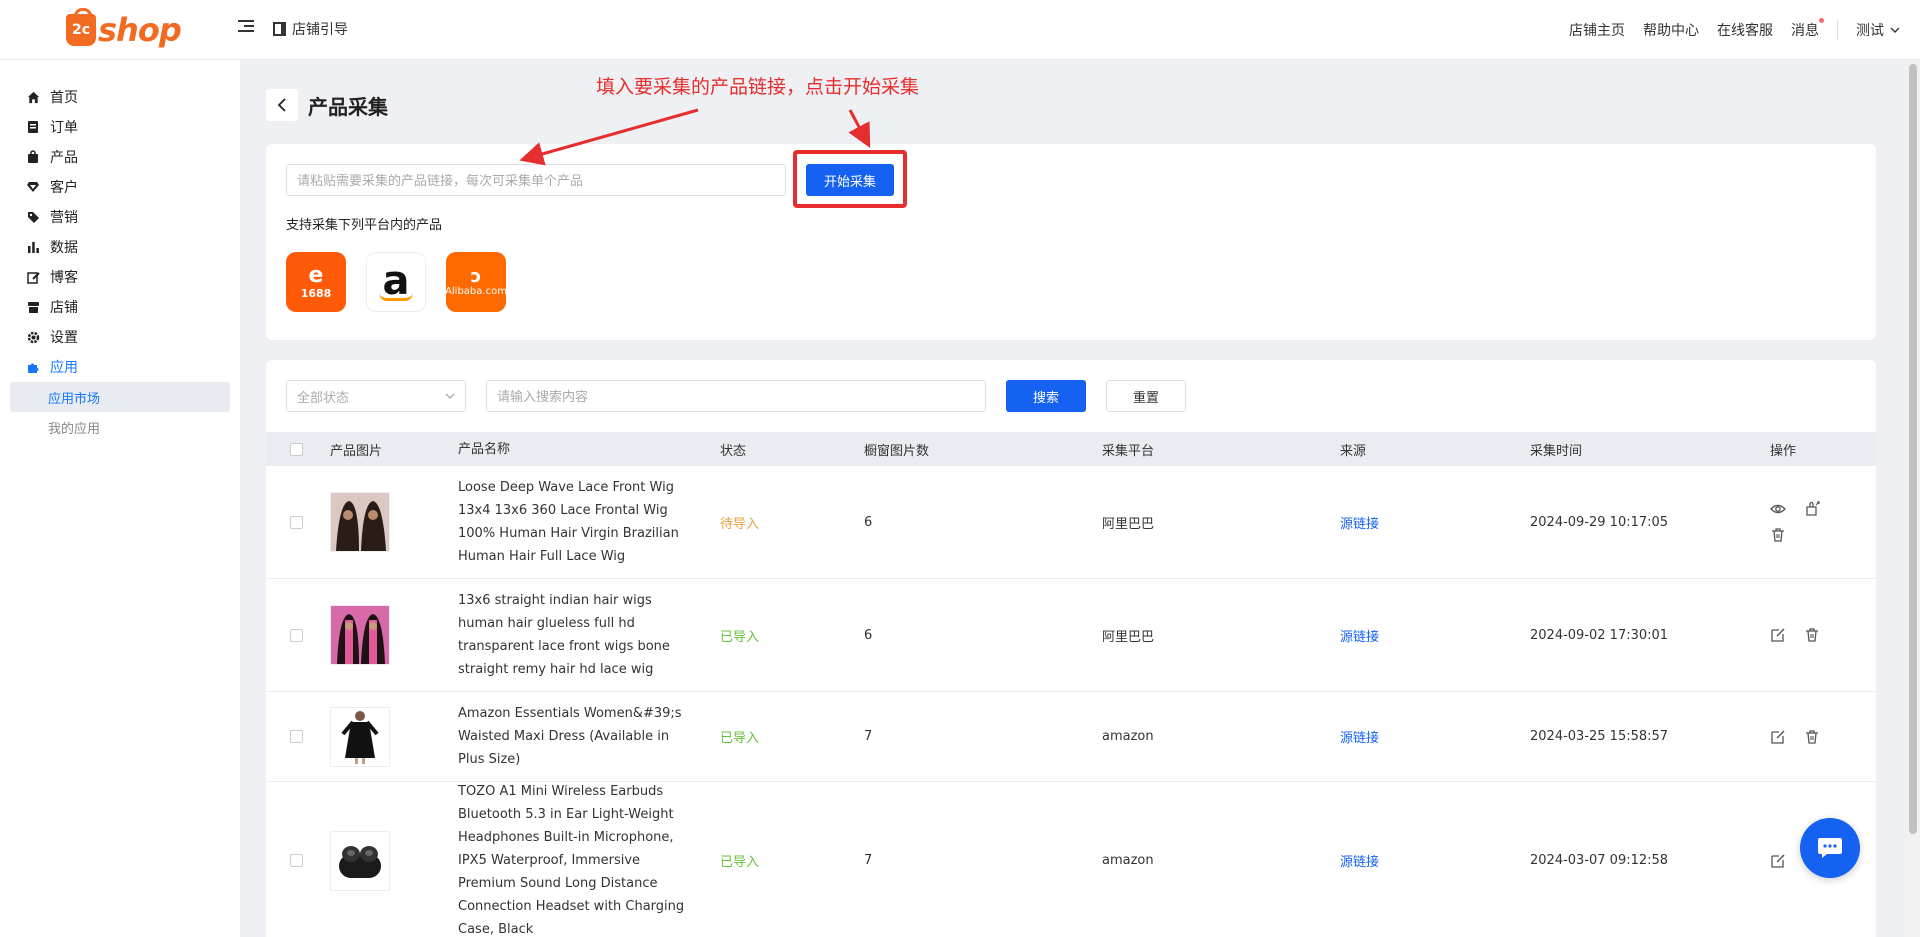 Image resolution: width=1920 pixels, height=937 pixels. I want to click on sidebar-item-products: 产品, so click(120, 157).